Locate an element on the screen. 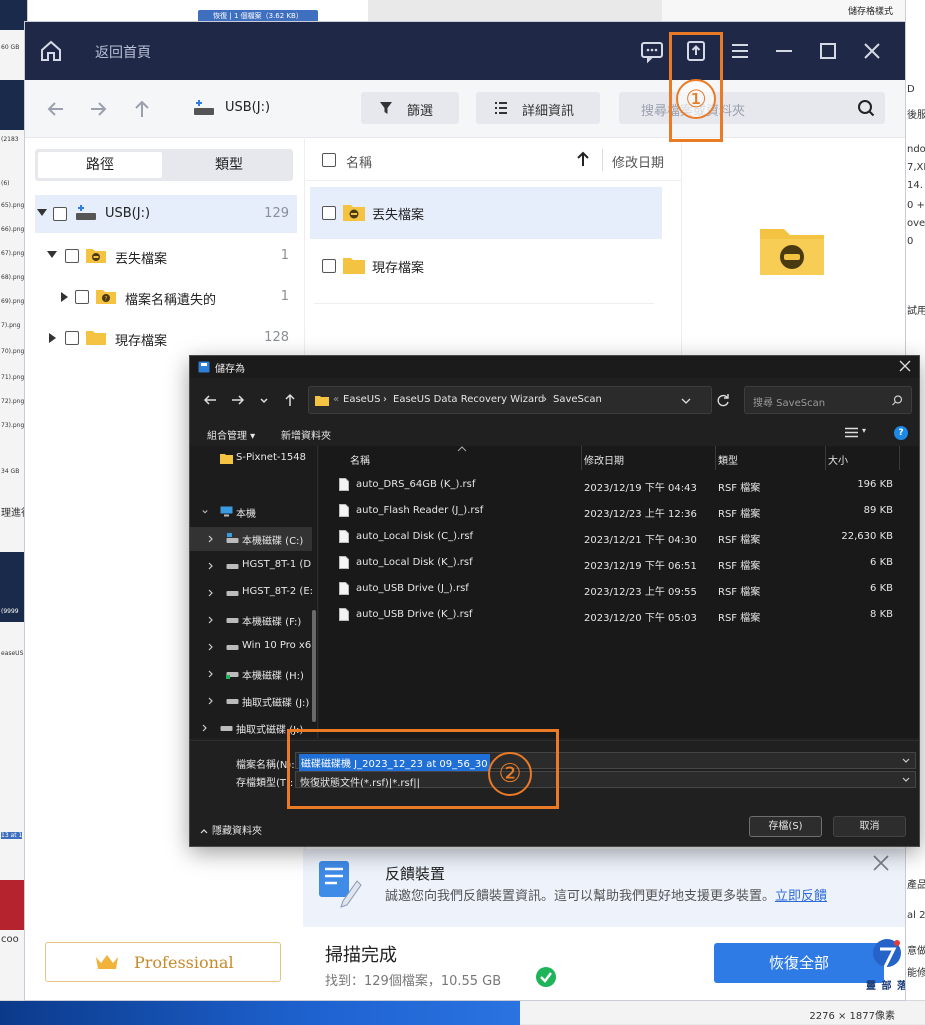  lost-folder-icon is located at coordinates (96, 256).